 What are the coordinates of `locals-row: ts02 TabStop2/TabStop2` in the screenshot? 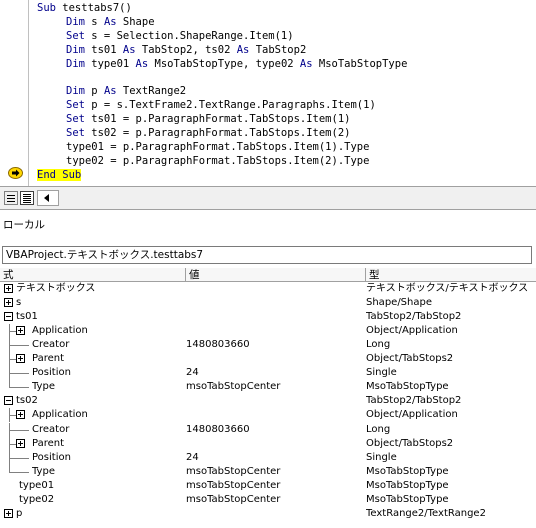 It's located at (268, 401).